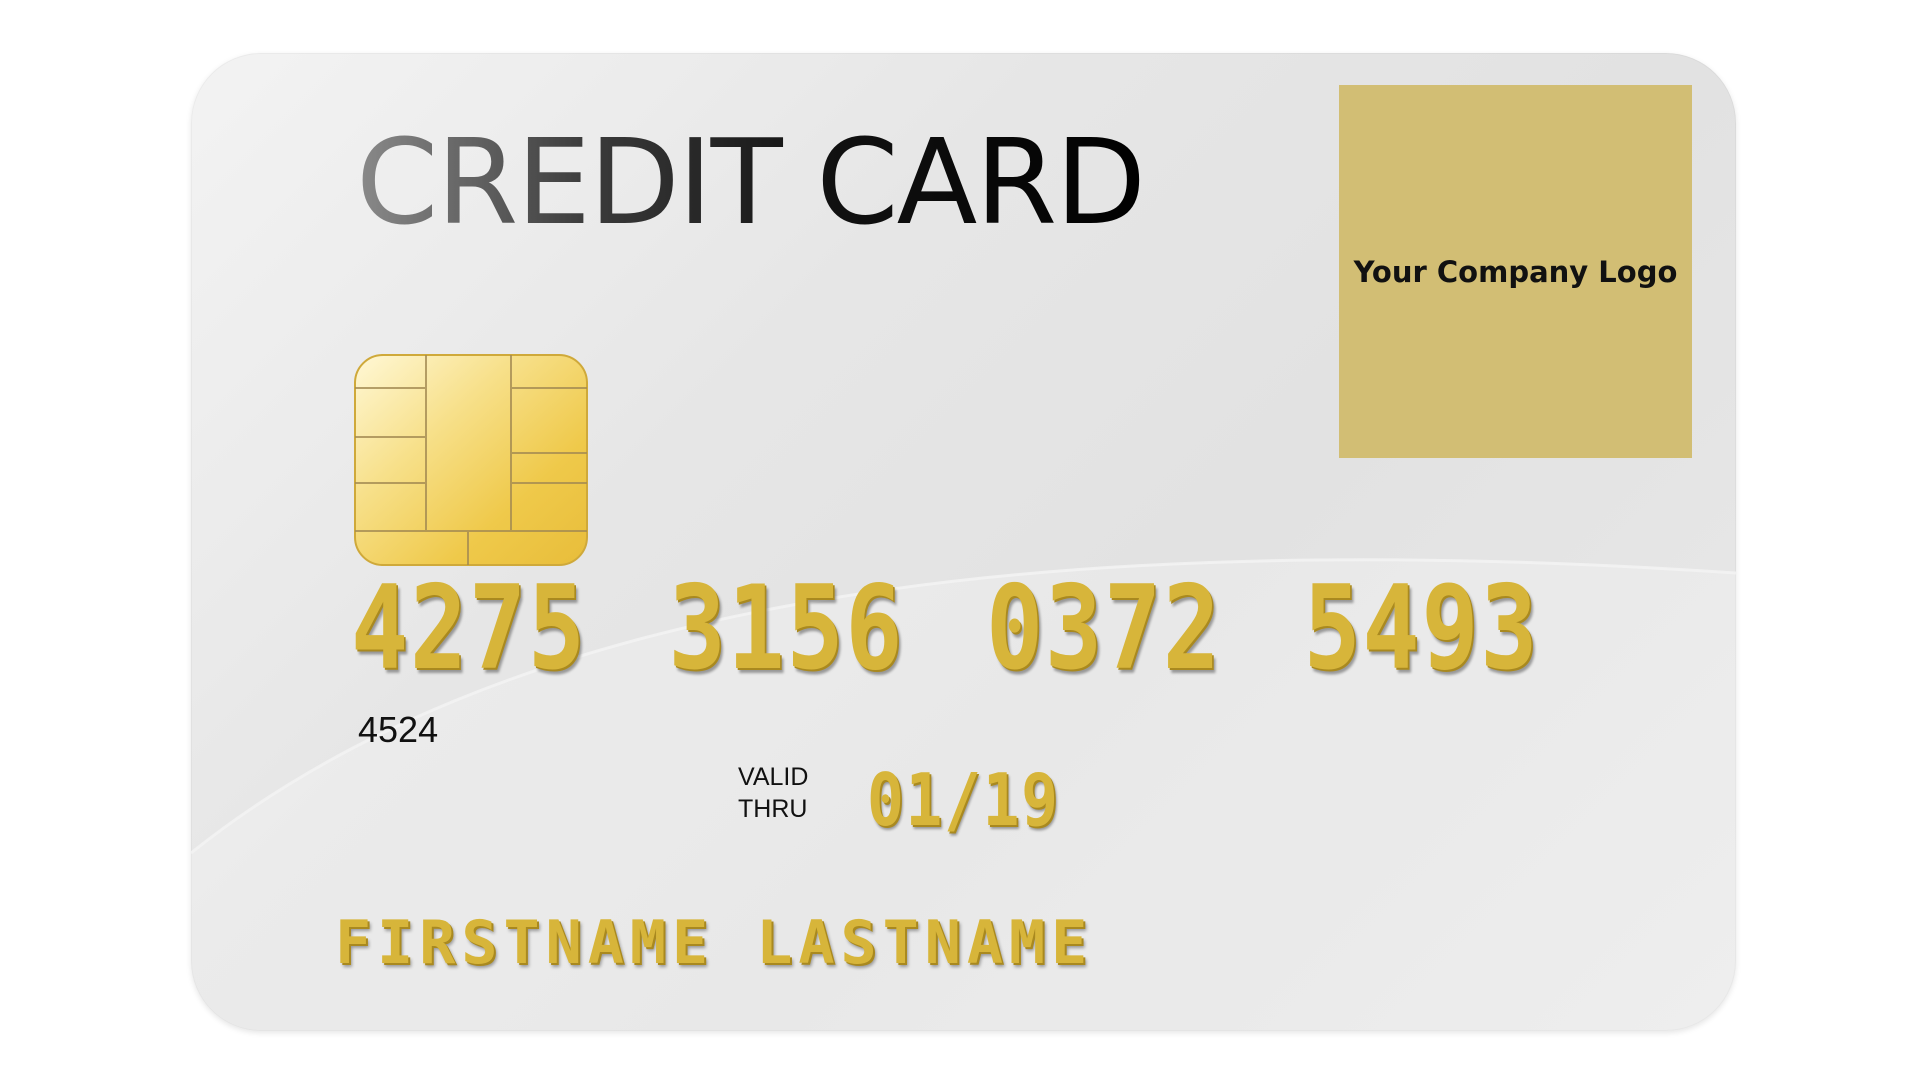 The height and width of the screenshot is (1080, 1920). Describe the element at coordinates (963, 800) in the screenshot. I see `valid-thru-date: 01/19` at that location.